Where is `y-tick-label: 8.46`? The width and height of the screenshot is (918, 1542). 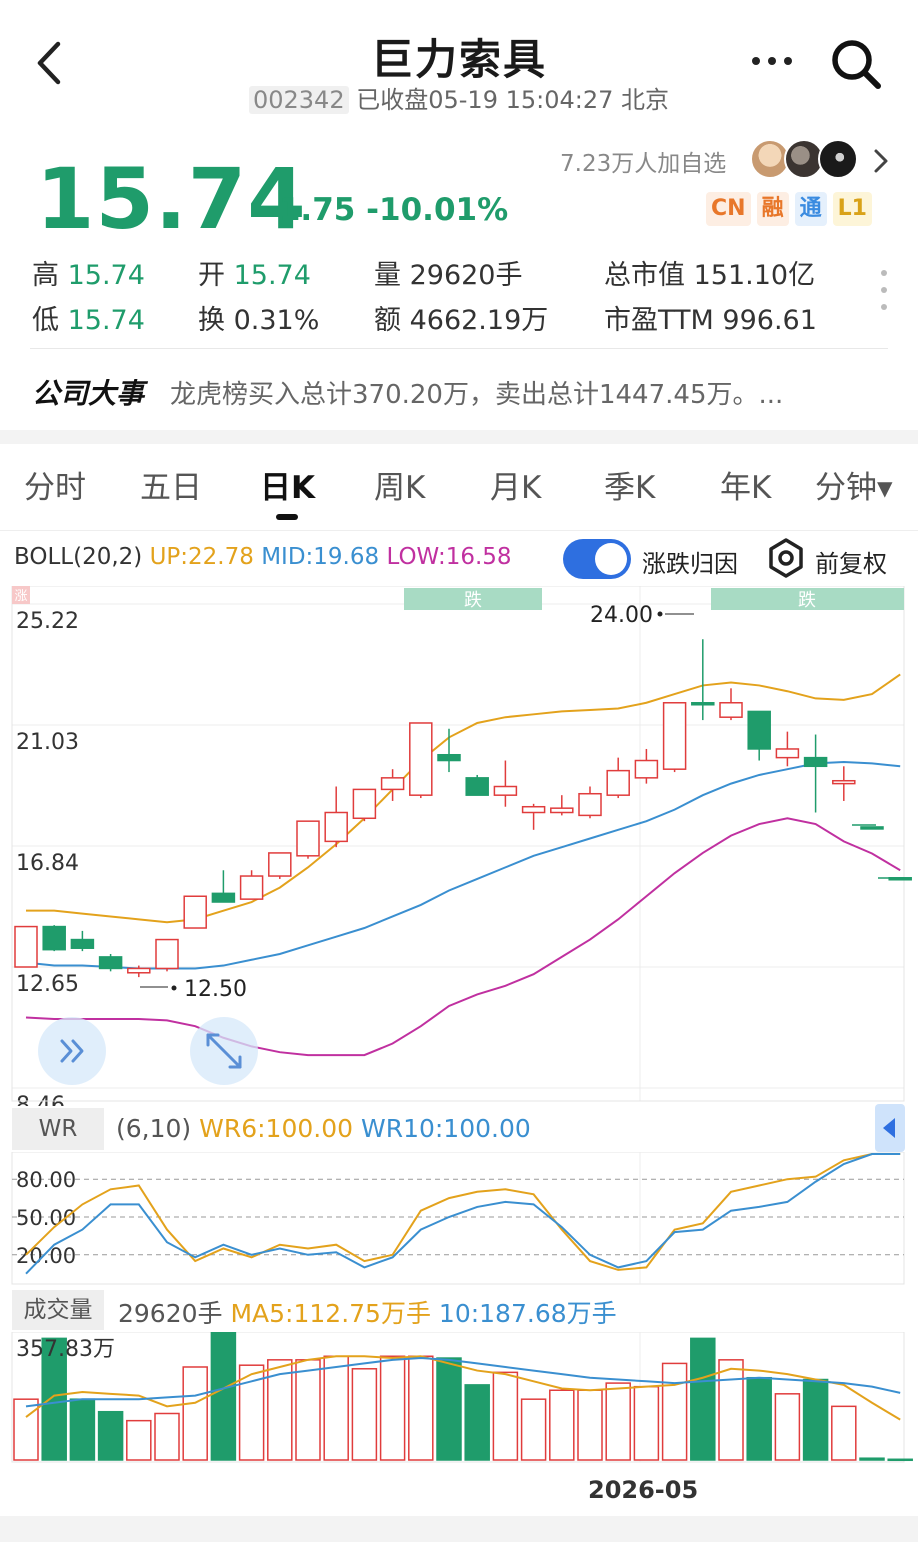 y-tick-label: 8.46 is located at coordinates (40, 1099).